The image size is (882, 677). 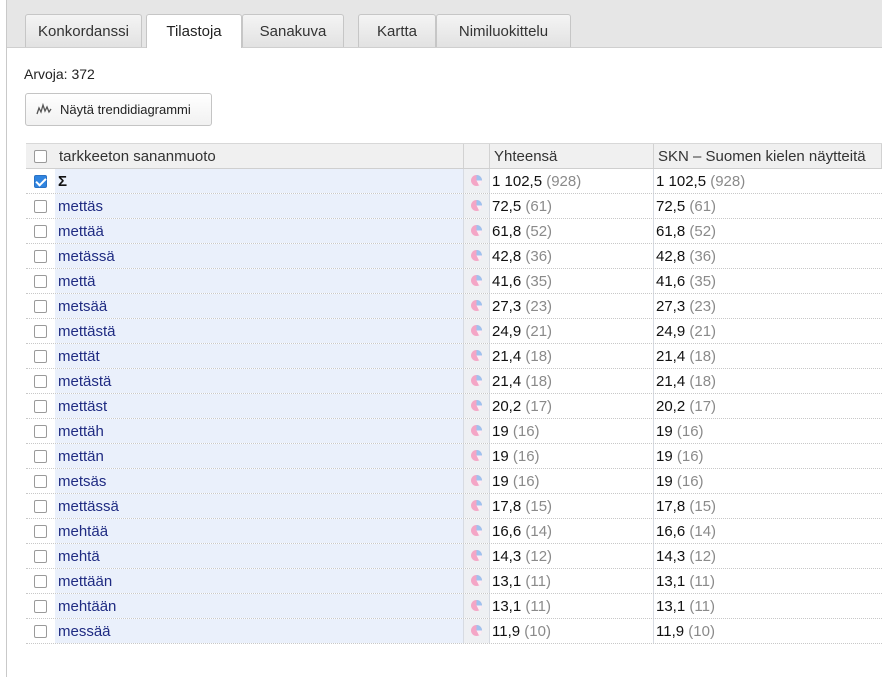 I want to click on tab-sanakuva: Sanakuva, so click(x=293, y=30).